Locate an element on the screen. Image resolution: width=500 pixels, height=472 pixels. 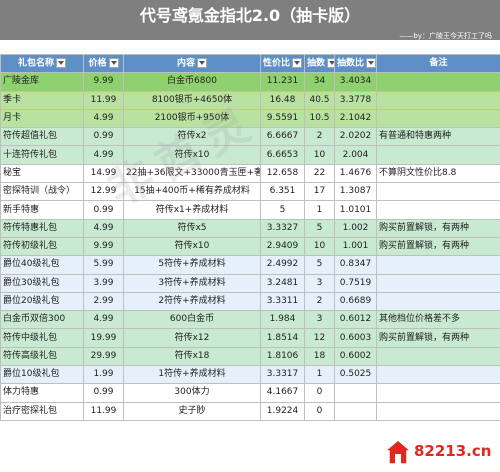
cell-ratio: 0.8347 is located at coordinates (355, 265).